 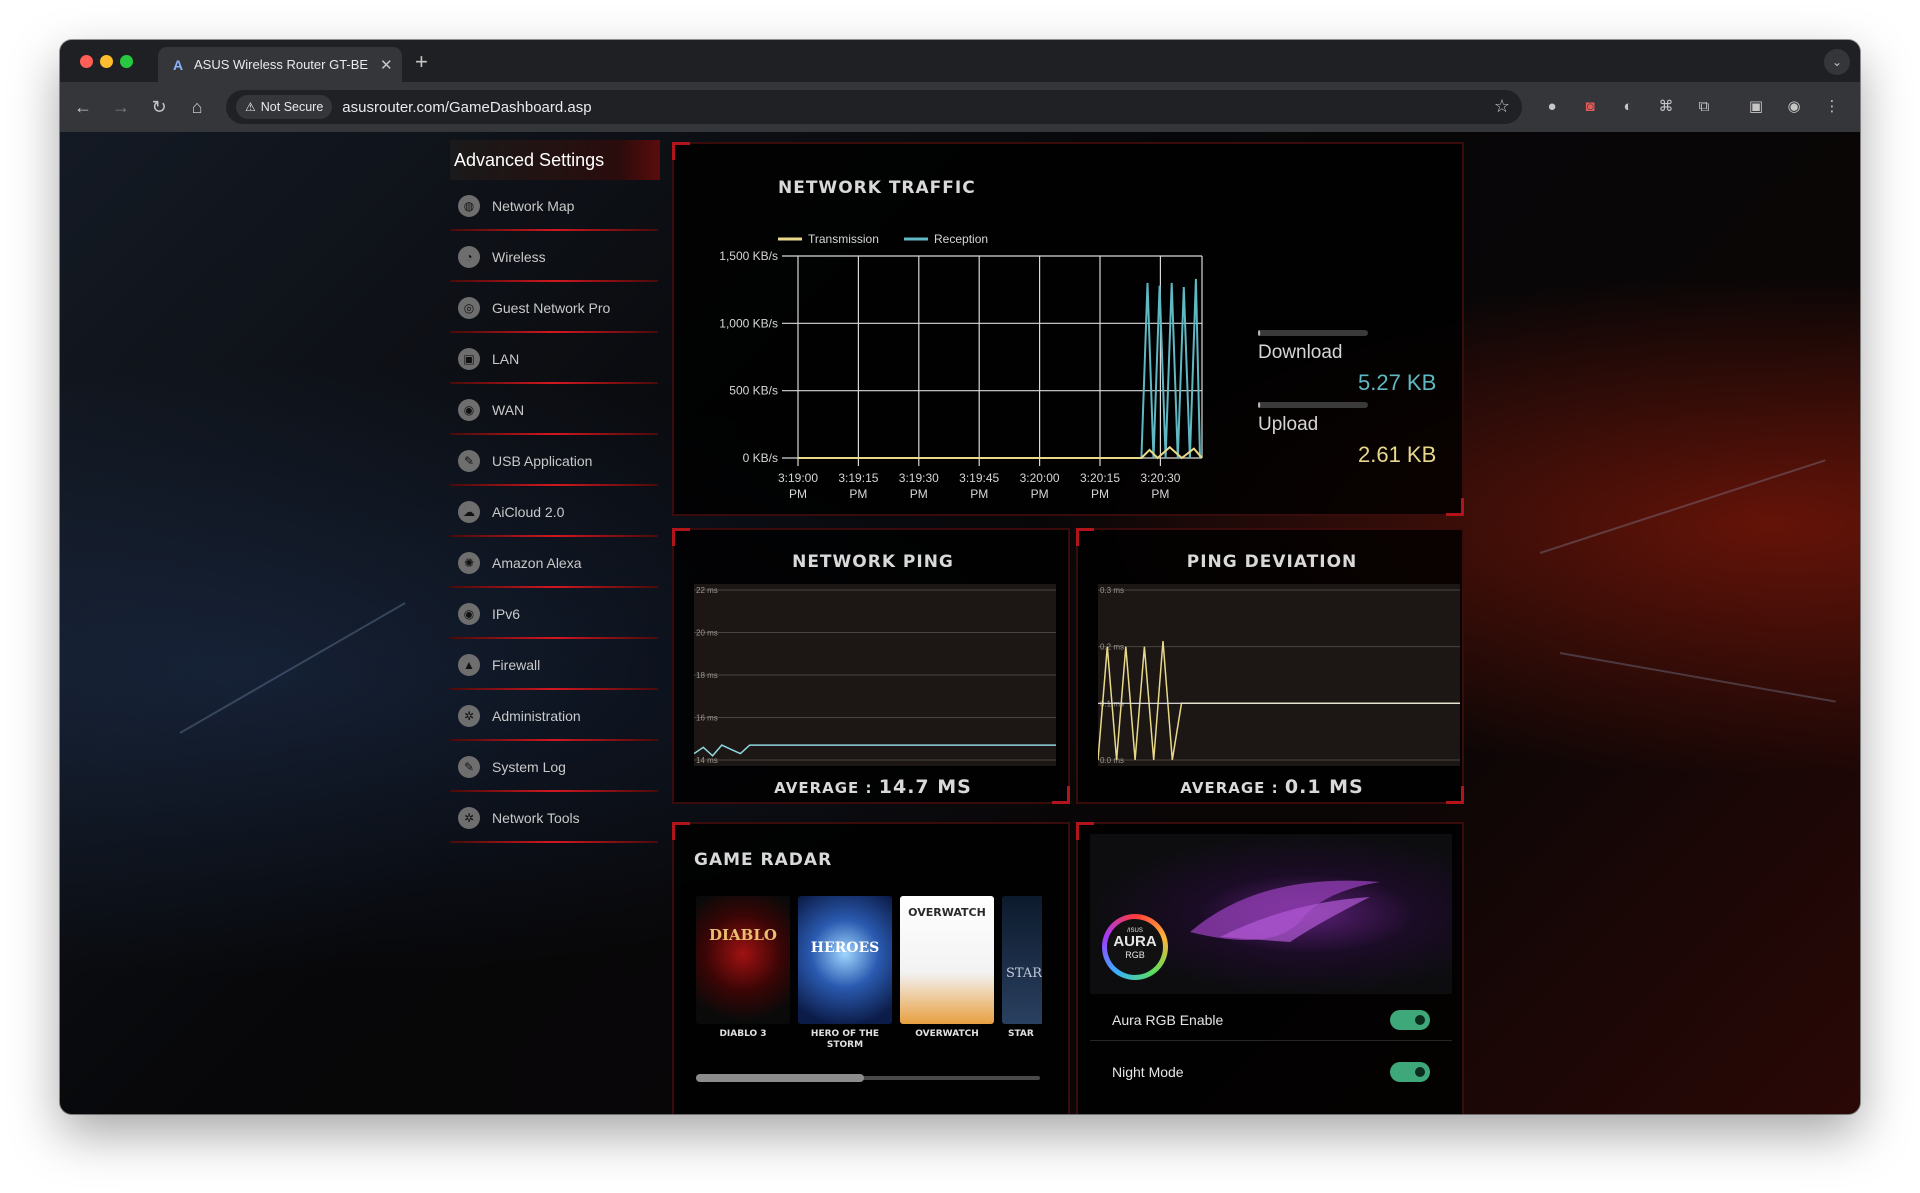 I want to click on tab-search-chevron-icon: ⌄, so click(x=1837, y=62).